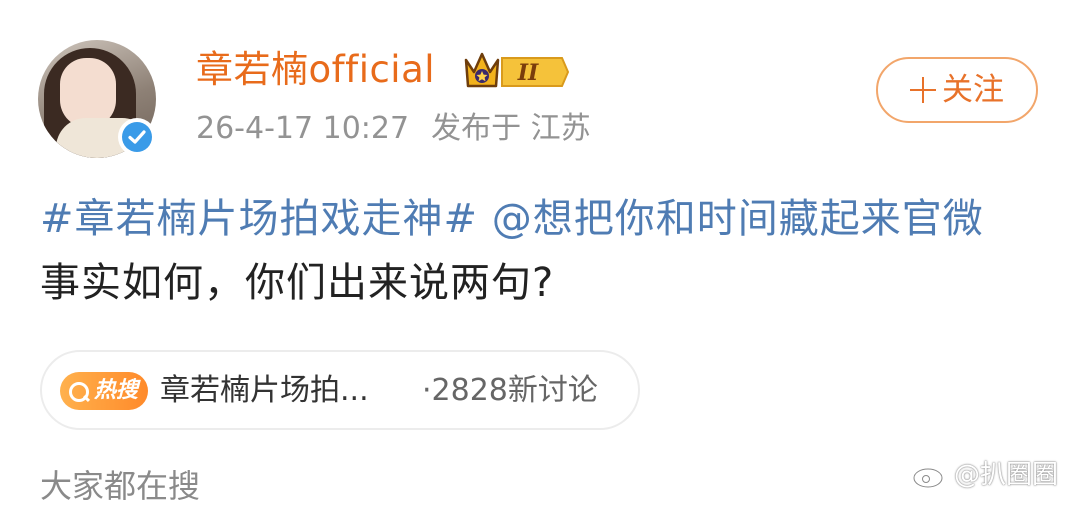 This screenshot has width=1080, height=508. Describe the element at coordinates (315, 70) in the screenshot. I see `username-link: 章若楠official` at that location.